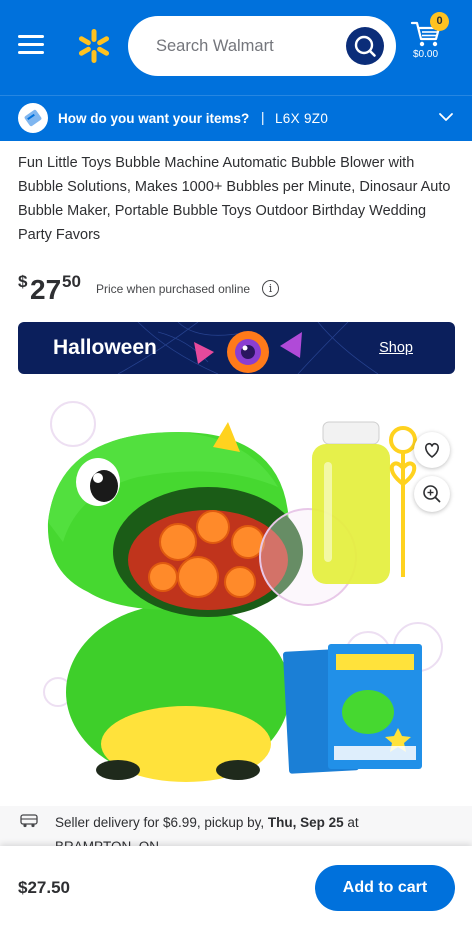 This screenshot has width=472, height=932. I want to click on add-to-cart-button: Add to cart, so click(385, 888).